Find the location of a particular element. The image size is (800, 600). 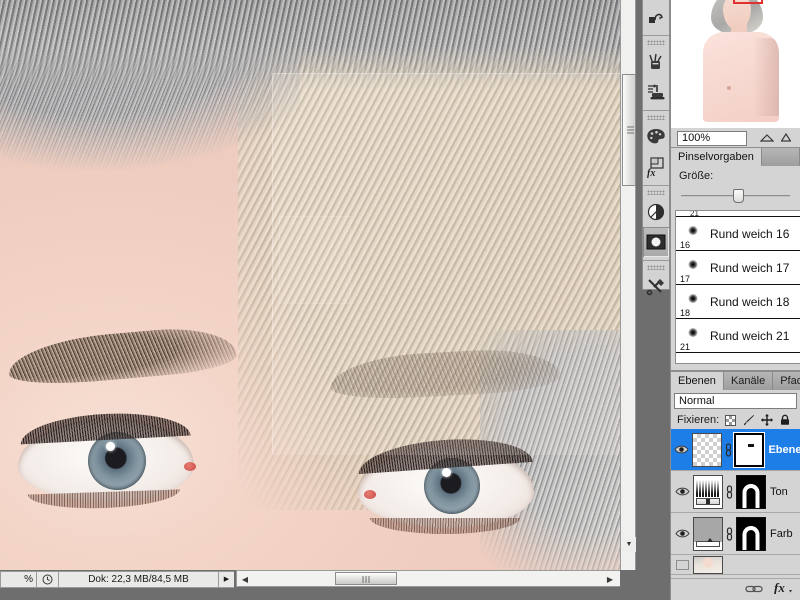

tab-pinselvorgaben: Pinselvorgaben is located at coordinates (716, 157).